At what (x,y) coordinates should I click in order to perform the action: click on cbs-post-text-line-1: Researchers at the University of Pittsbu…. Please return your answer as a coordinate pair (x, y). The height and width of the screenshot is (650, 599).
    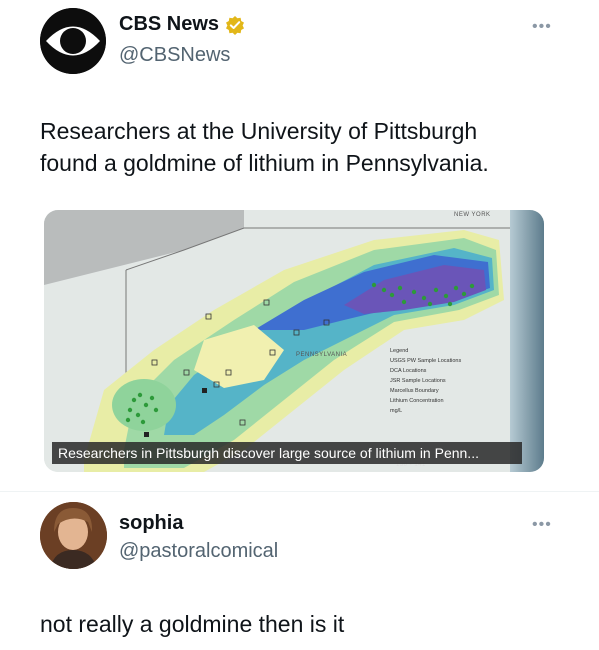
    Looking at the image, I should click on (259, 131).